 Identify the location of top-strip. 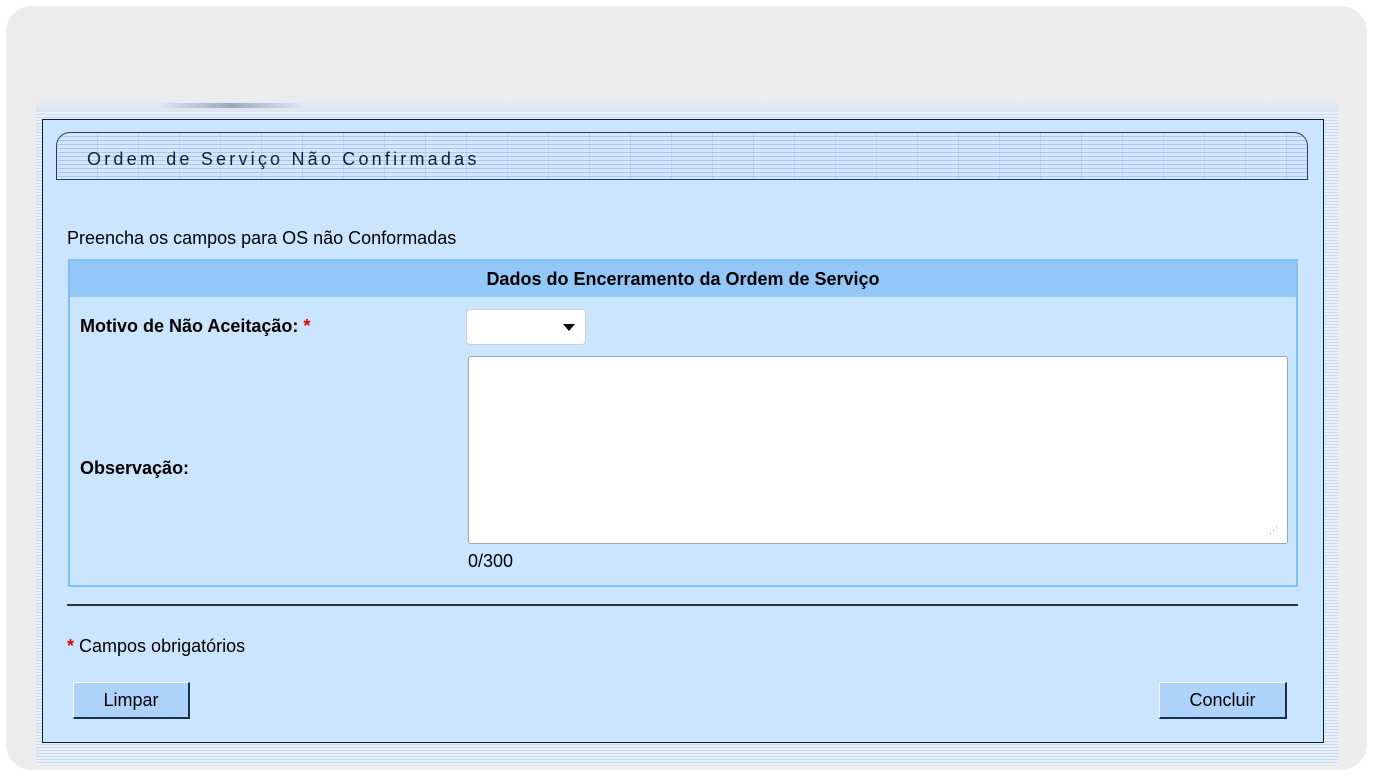
(687, 106).